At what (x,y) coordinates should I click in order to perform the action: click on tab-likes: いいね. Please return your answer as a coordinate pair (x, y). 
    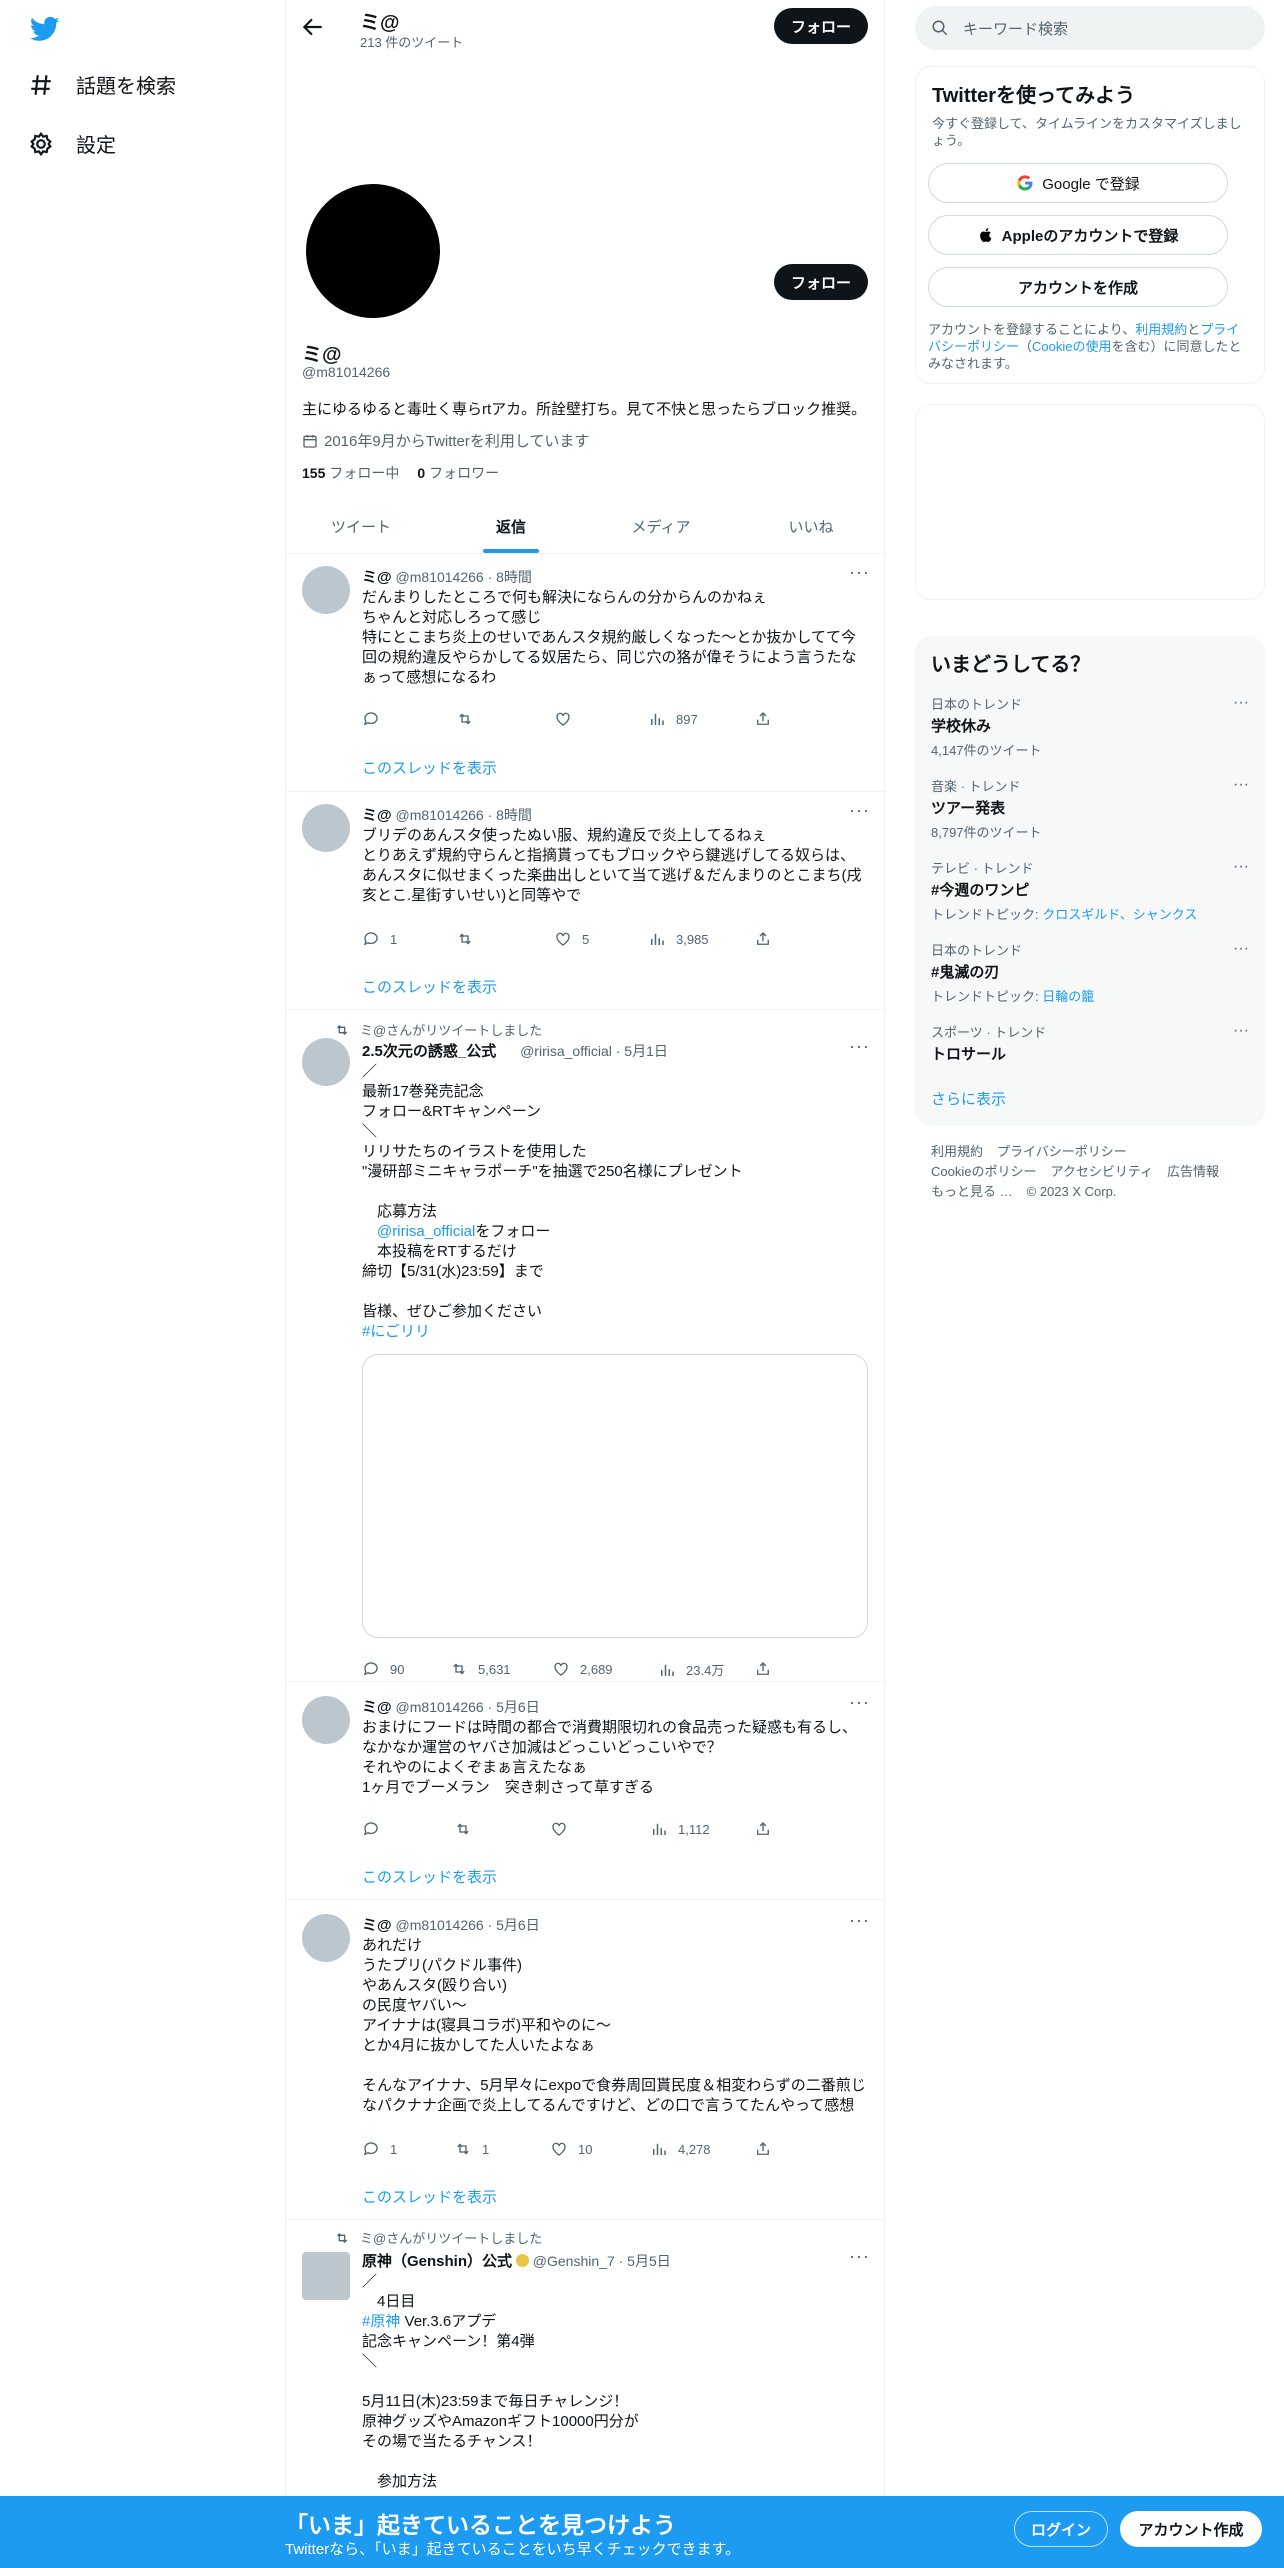
    Looking at the image, I should click on (811, 526).